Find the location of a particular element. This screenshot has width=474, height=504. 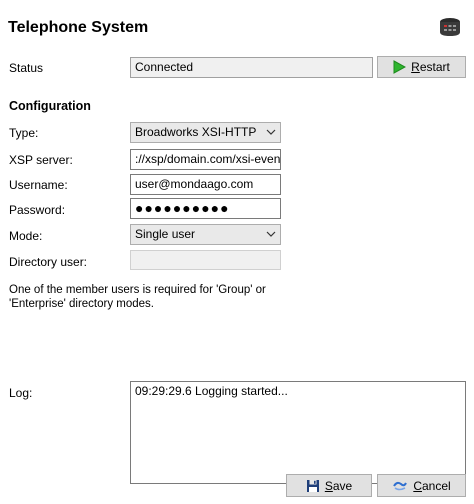

cancel-icon is located at coordinates (400, 485).